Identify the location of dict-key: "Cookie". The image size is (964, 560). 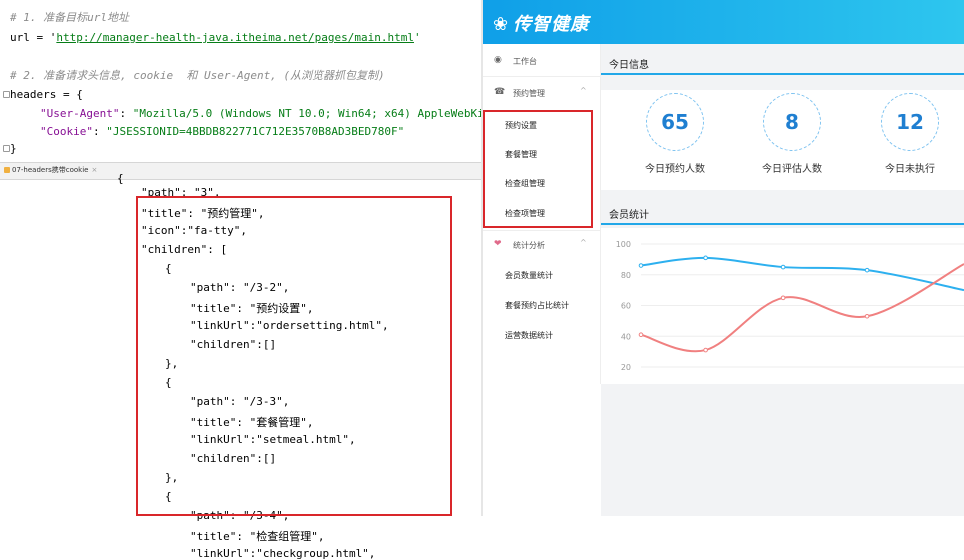
(66, 131).